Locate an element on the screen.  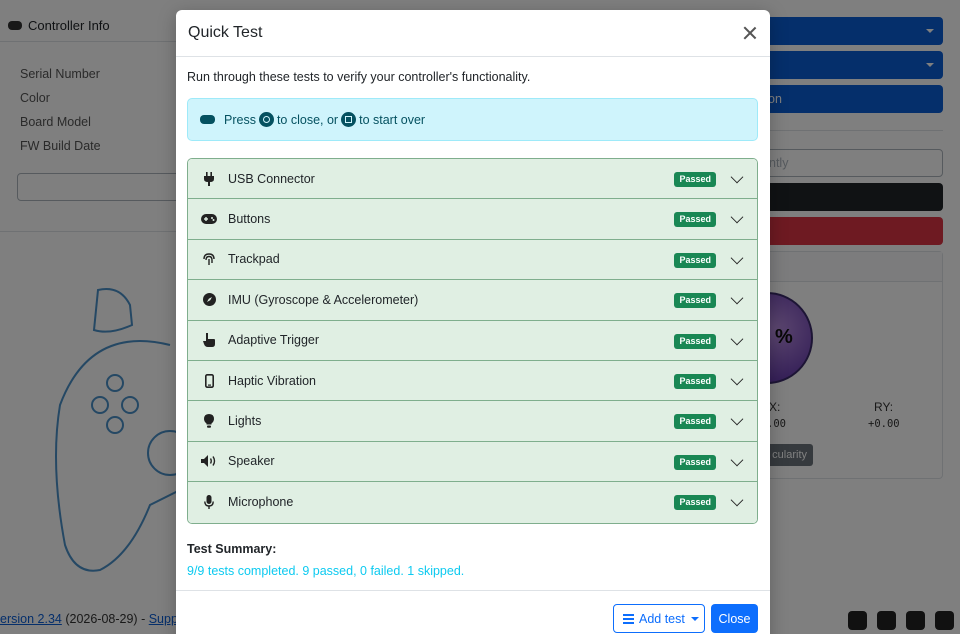
hand-pointer-icon is located at coordinates (209, 340).